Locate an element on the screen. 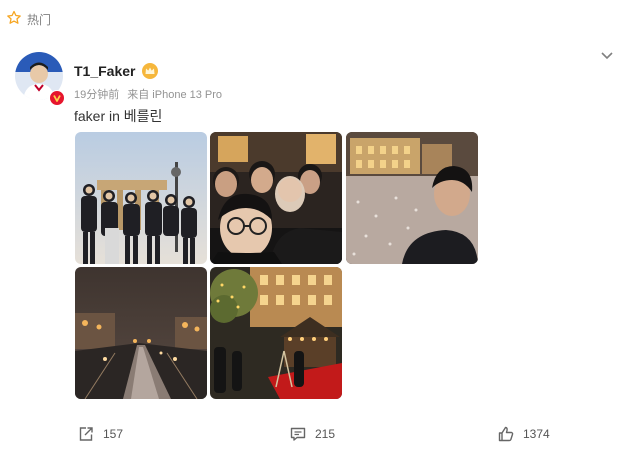 This screenshot has width=635, height=457. comment-count: 215 is located at coordinates (325, 434).